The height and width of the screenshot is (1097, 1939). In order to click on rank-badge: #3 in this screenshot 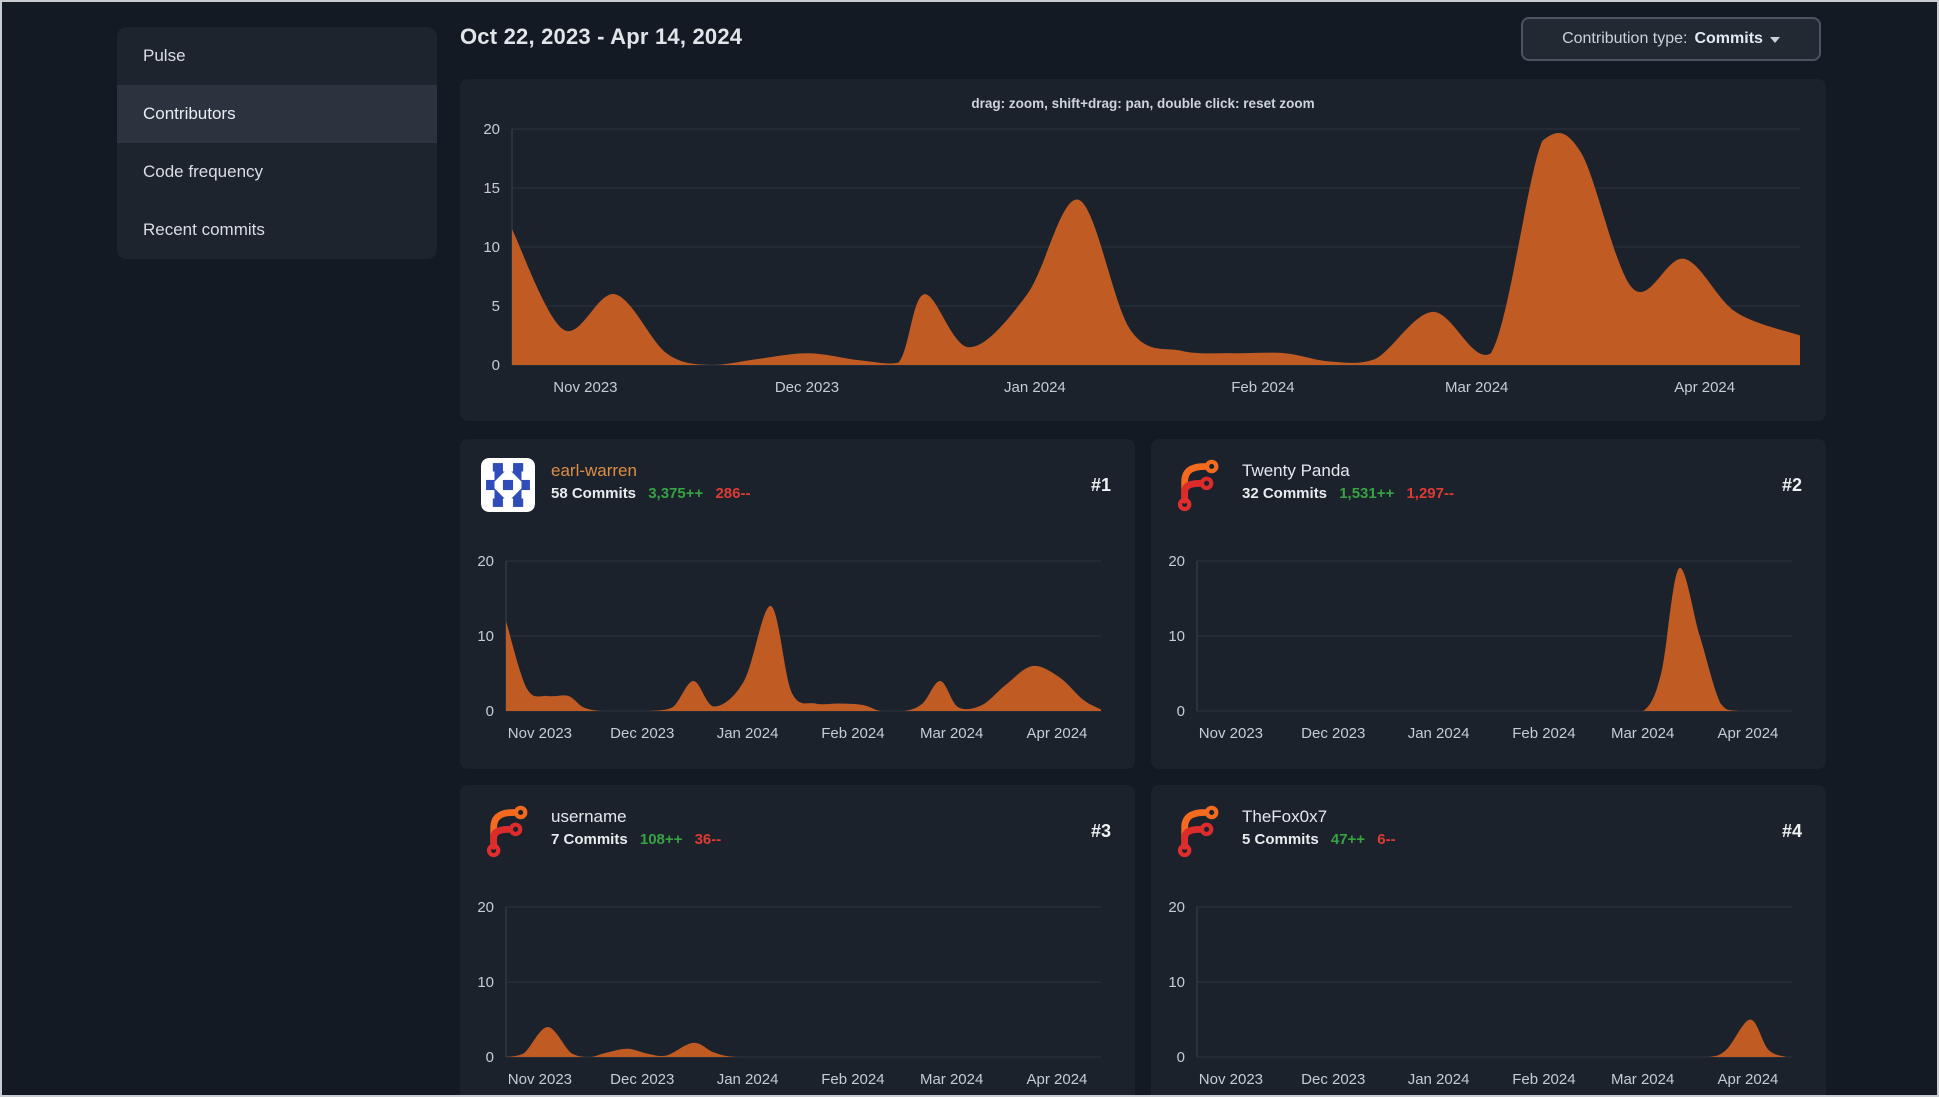, I will do `click(1100, 830)`.